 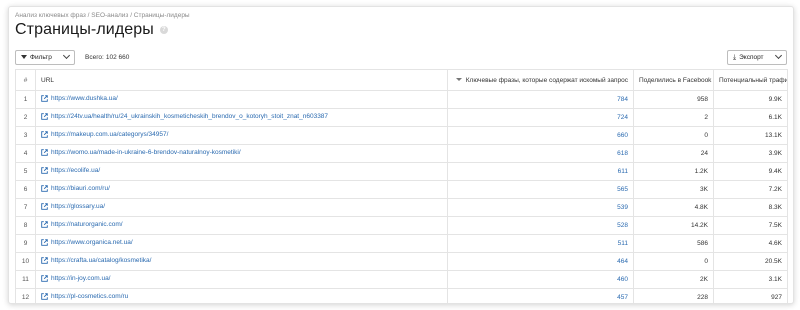 I want to click on table-row: 9 https://www.organica.net.ua/511 586 4.6K, so click(x=401, y=243).